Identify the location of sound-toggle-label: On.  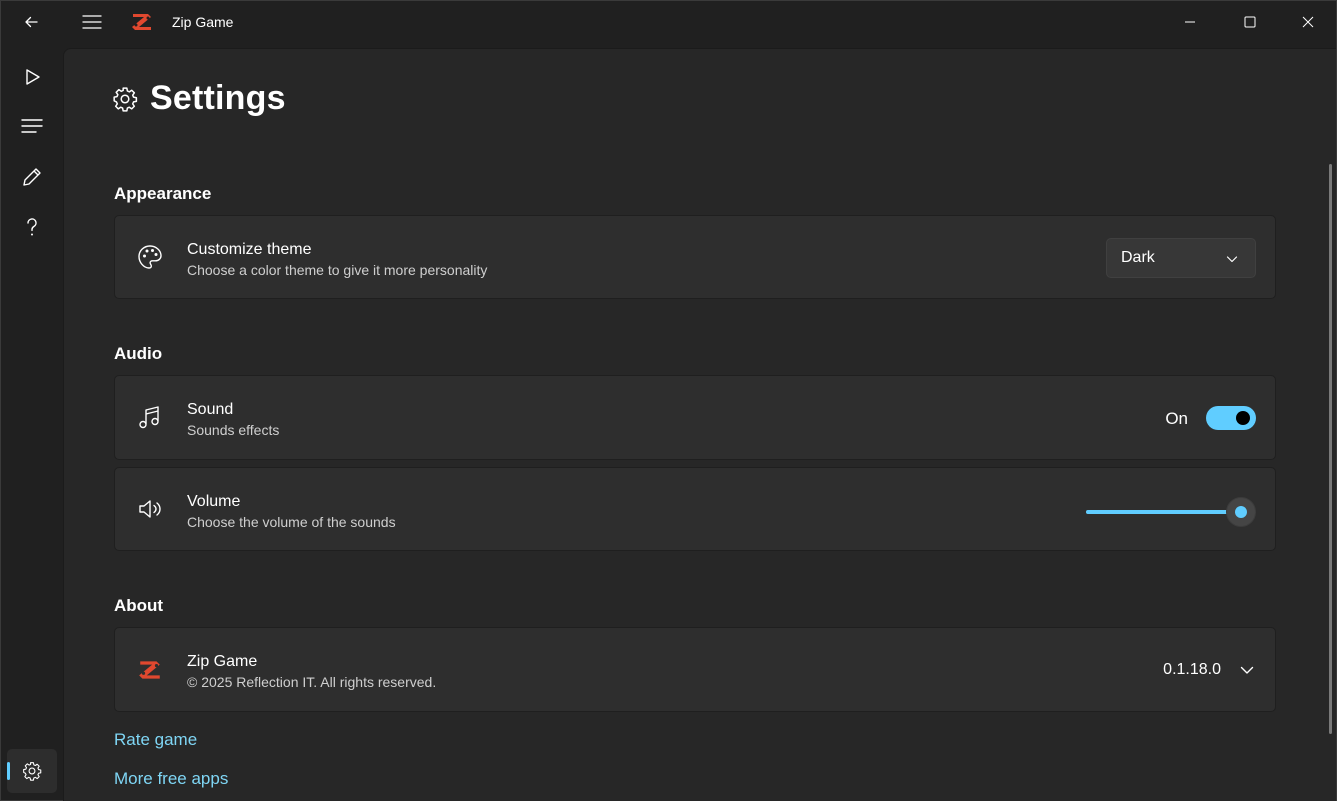
(1176, 418).